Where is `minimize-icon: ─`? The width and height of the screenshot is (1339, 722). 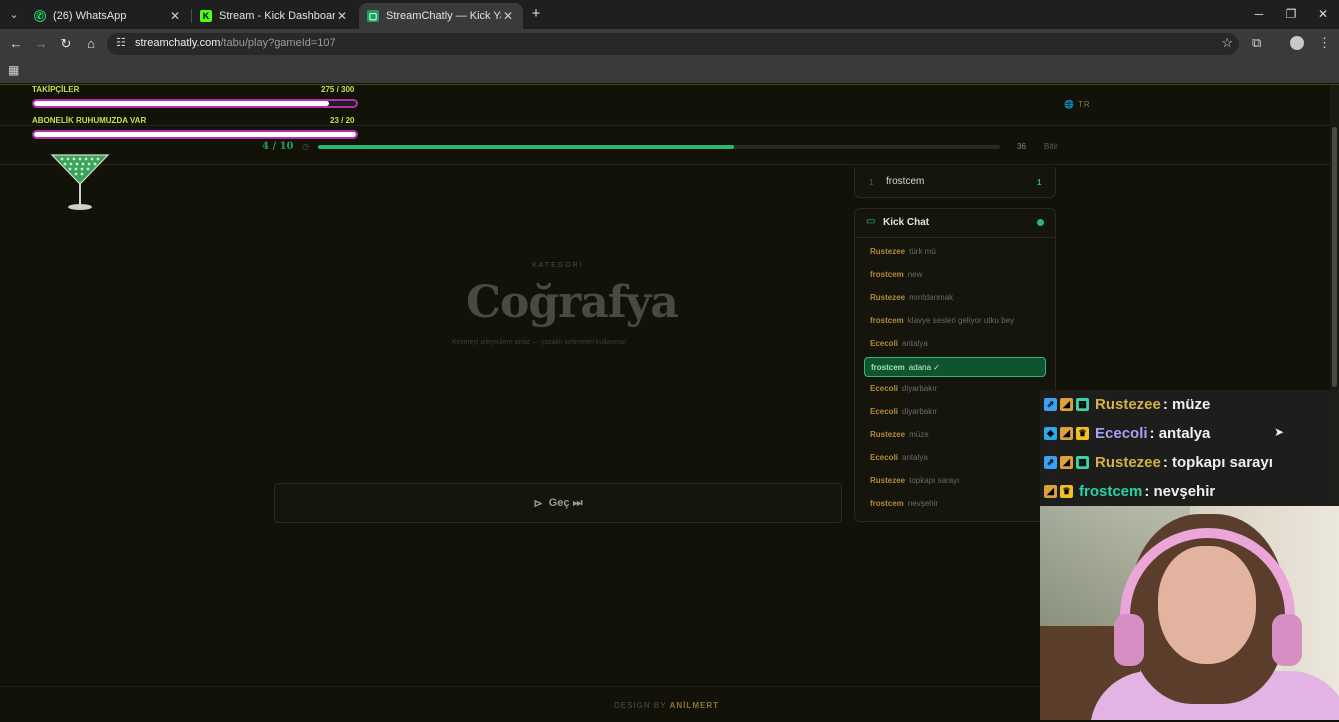 minimize-icon: ─ is located at coordinates (1259, 14).